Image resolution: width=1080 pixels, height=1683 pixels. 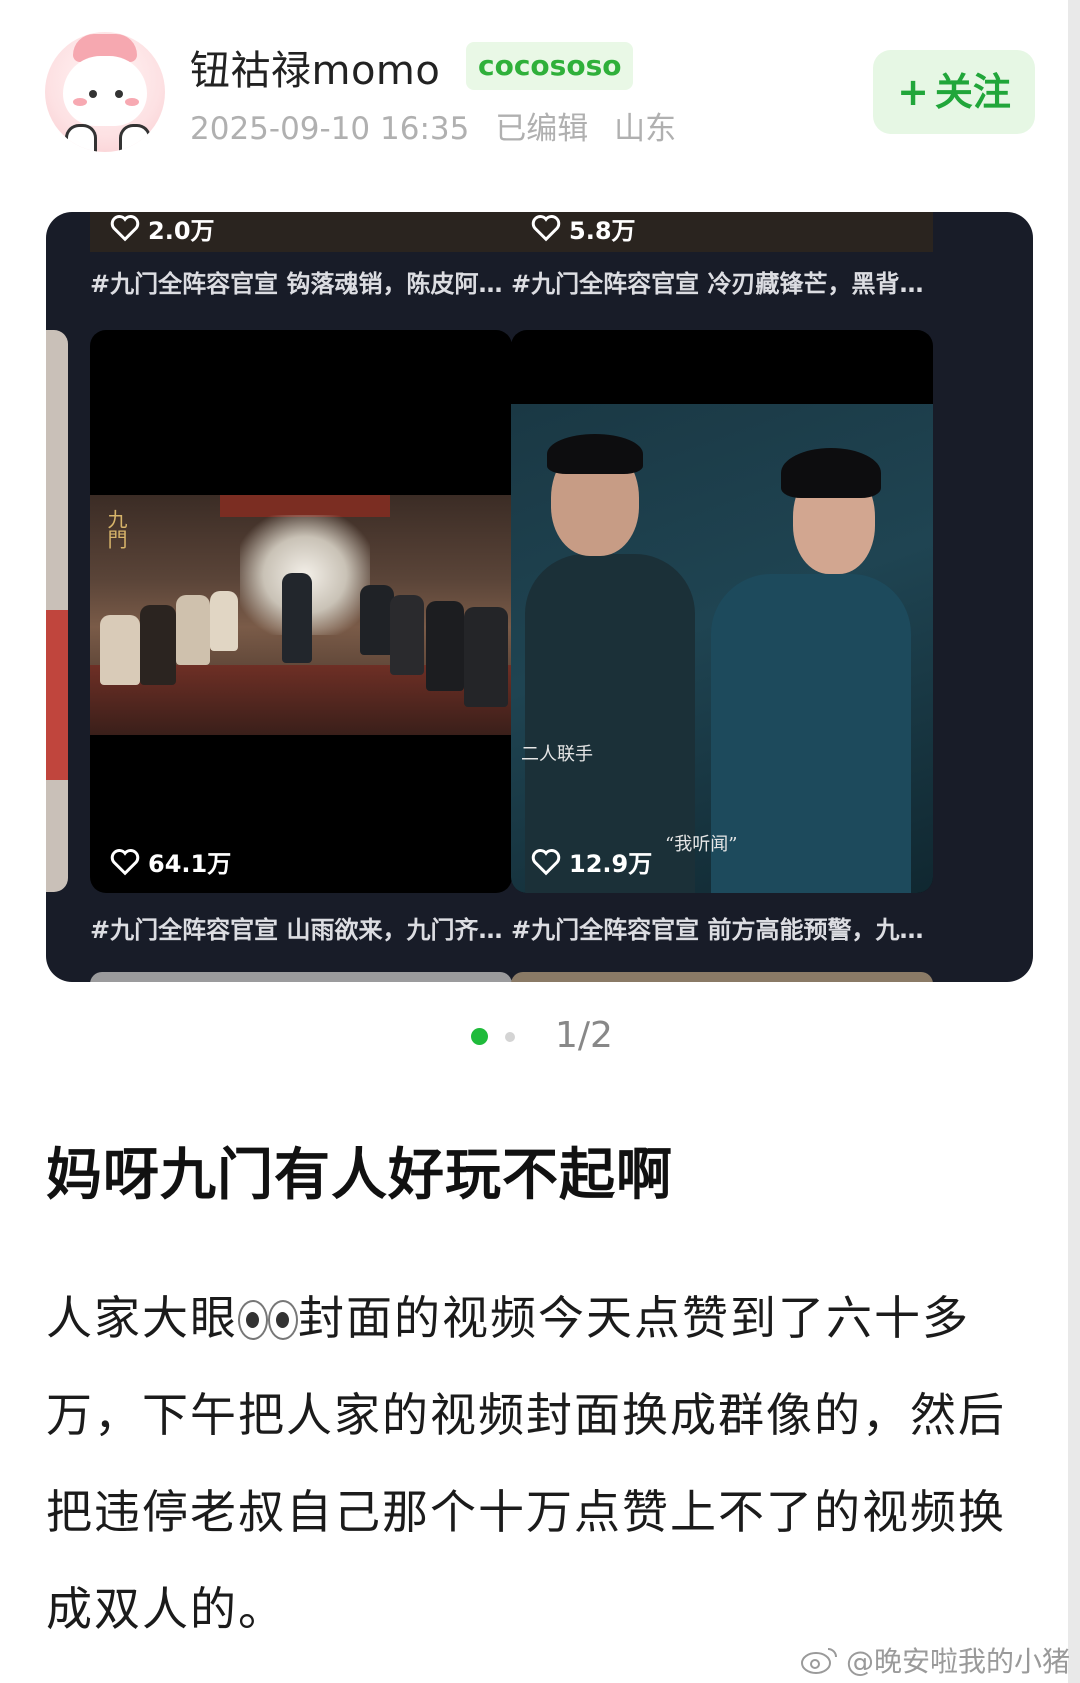 What do you see at coordinates (584, 1035) in the screenshot?
I see `page-indicator: 1/2` at bounding box center [584, 1035].